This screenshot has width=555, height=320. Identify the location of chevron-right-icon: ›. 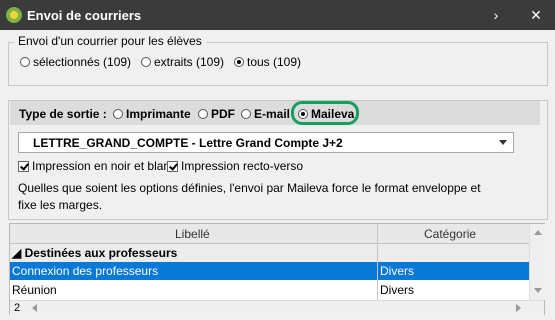
(496, 15).